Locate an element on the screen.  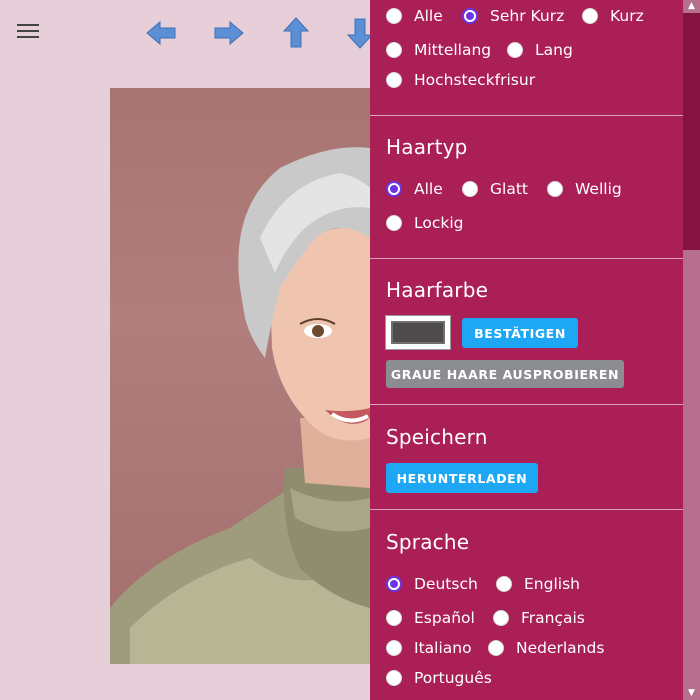
confirm-button: BESTÄTIGEN is located at coordinates (520, 333).